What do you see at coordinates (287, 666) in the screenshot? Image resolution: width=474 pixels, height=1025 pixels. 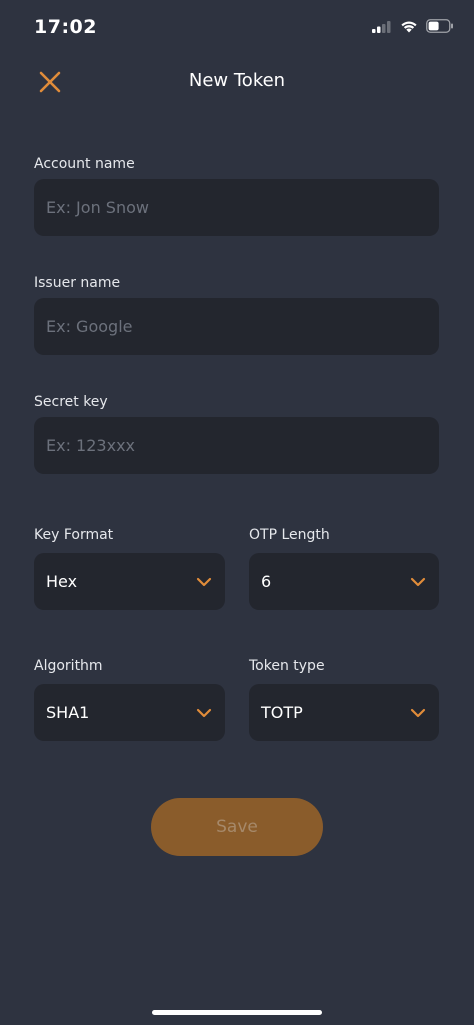 I see `token-type-label: Token type` at bounding box center [287, 666].